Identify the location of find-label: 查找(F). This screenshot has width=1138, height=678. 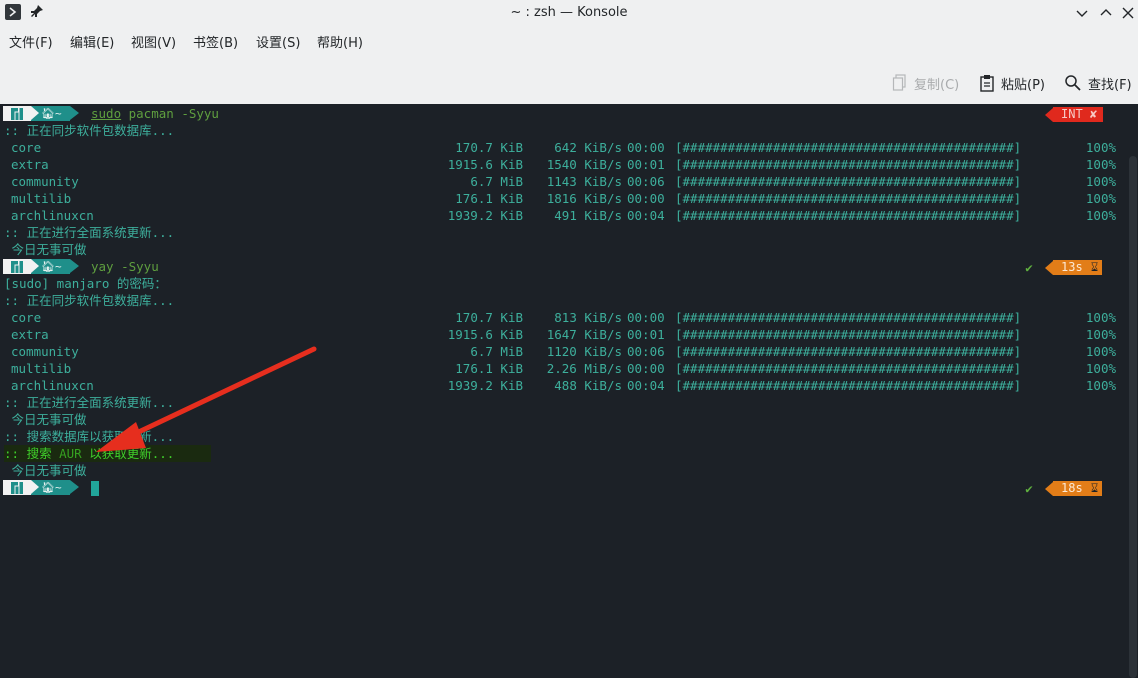
(1110, 85).